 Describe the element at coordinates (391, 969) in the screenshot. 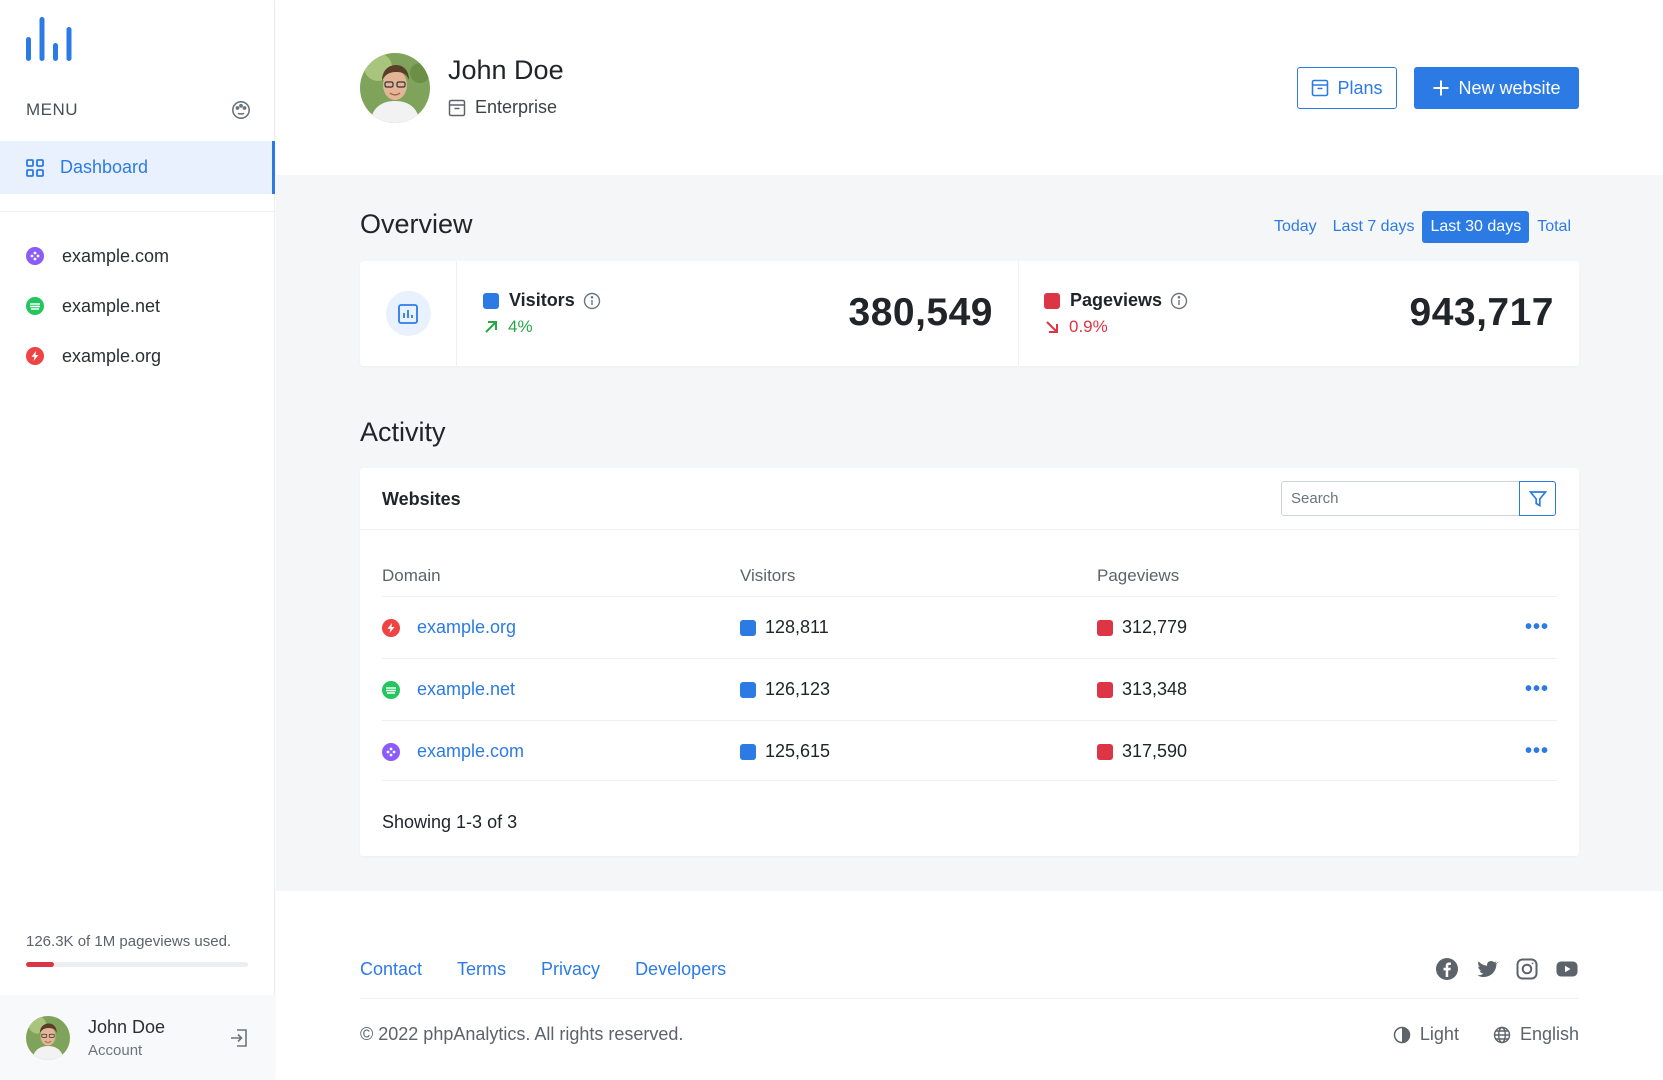

I see `footer-link-contact: Contact` at that location.